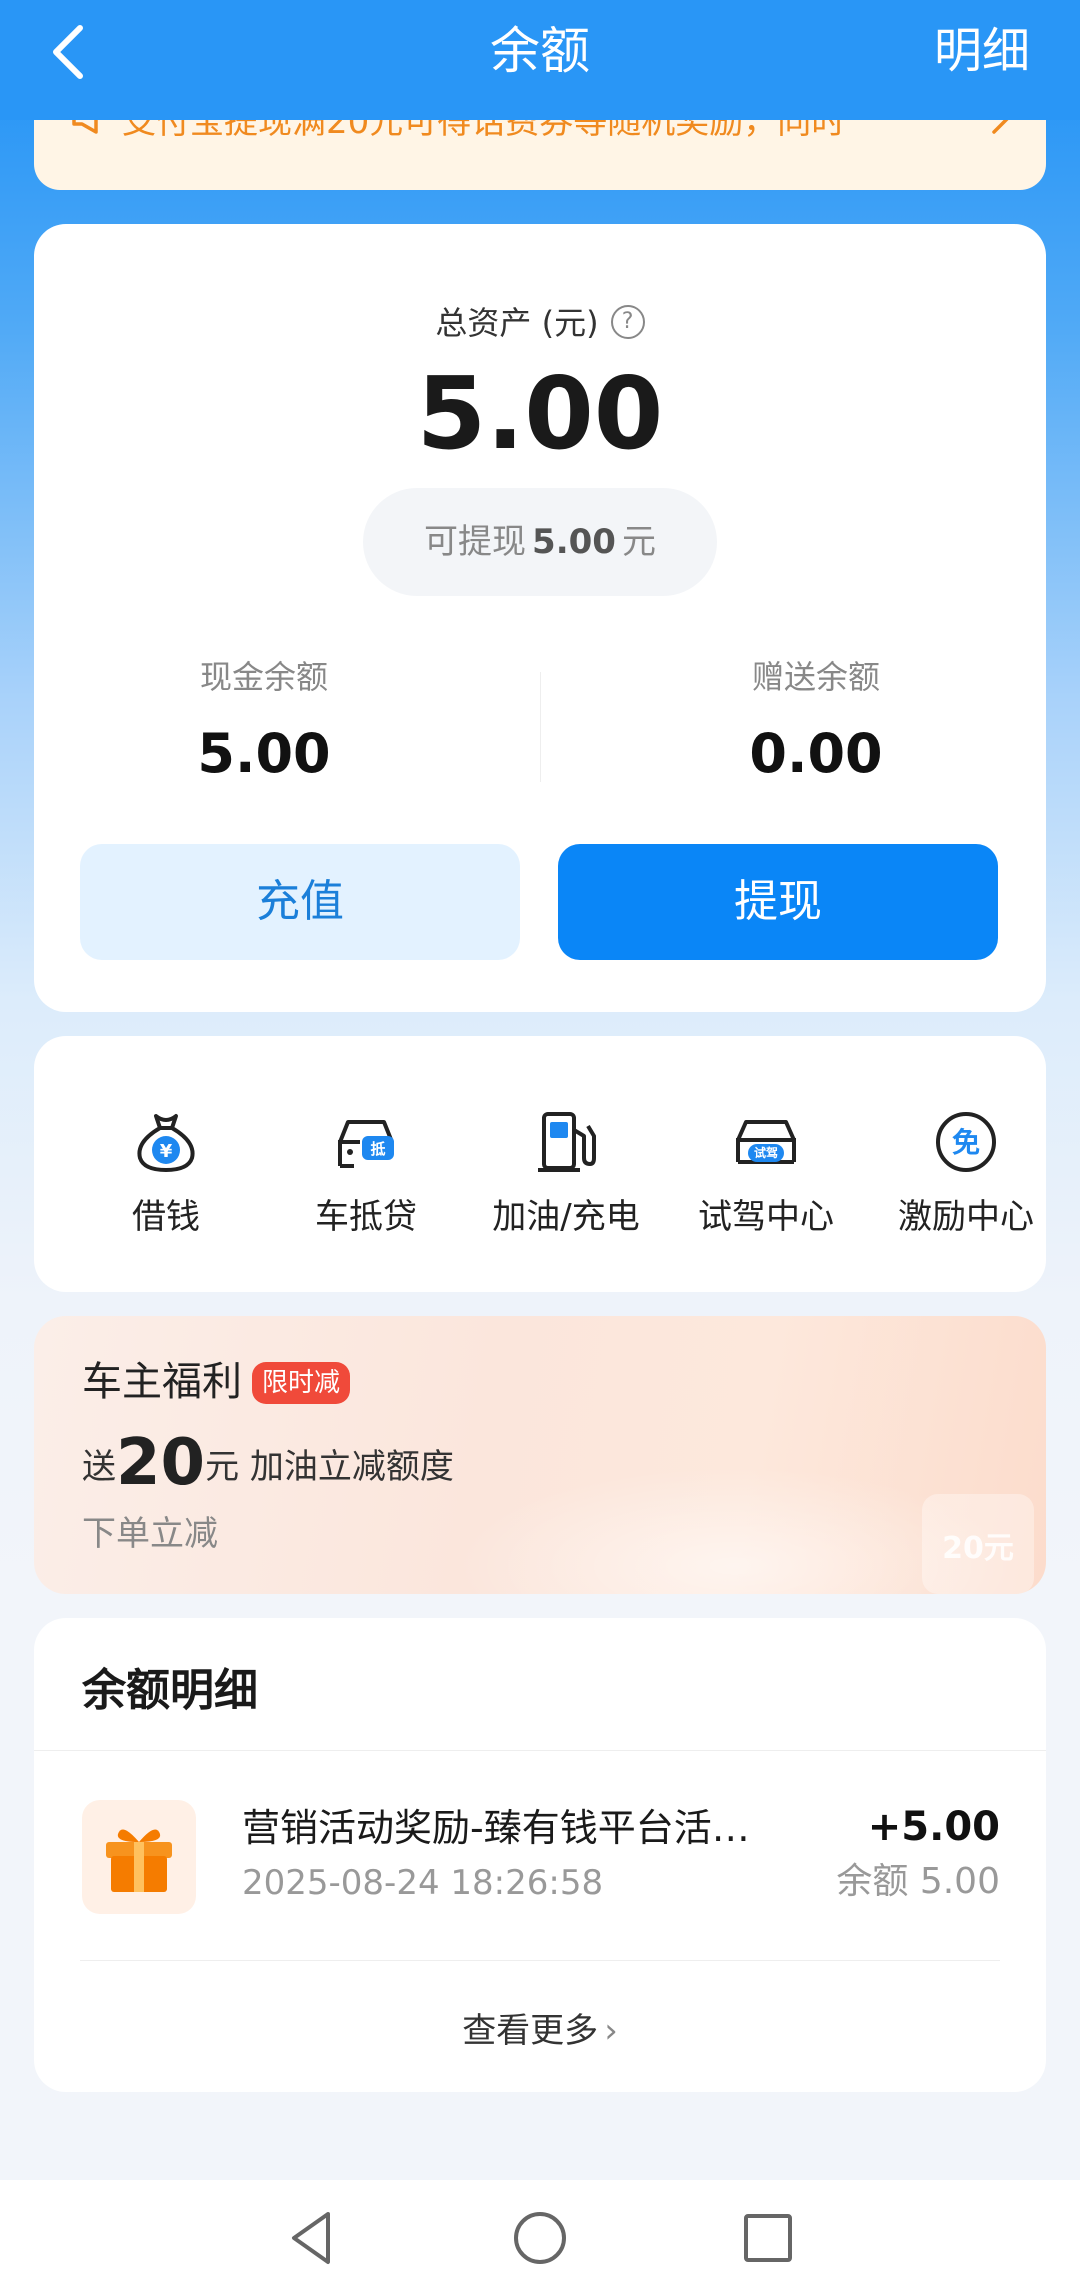 This screenshot has width=1080, height=2294. What do you see at coordinates (566, 1173) in the screenshot?
I see `service-fuel: 加油/充电` at bounding box center [566, 1173].